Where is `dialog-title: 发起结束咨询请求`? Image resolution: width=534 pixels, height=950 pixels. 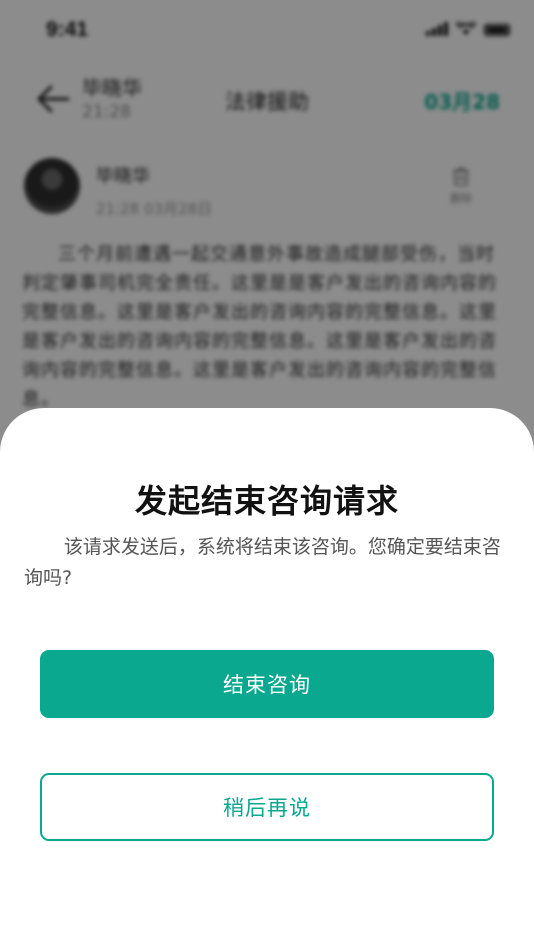 dialog-title: 发起结束咨询请求 is located at coordinates (266, 501).